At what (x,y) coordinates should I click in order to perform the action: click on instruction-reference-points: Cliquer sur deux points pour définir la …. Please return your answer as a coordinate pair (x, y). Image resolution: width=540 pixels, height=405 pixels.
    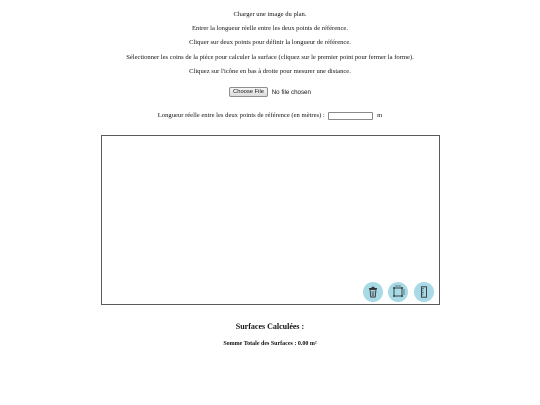
    Looking at the image, I should click on (270, 42).